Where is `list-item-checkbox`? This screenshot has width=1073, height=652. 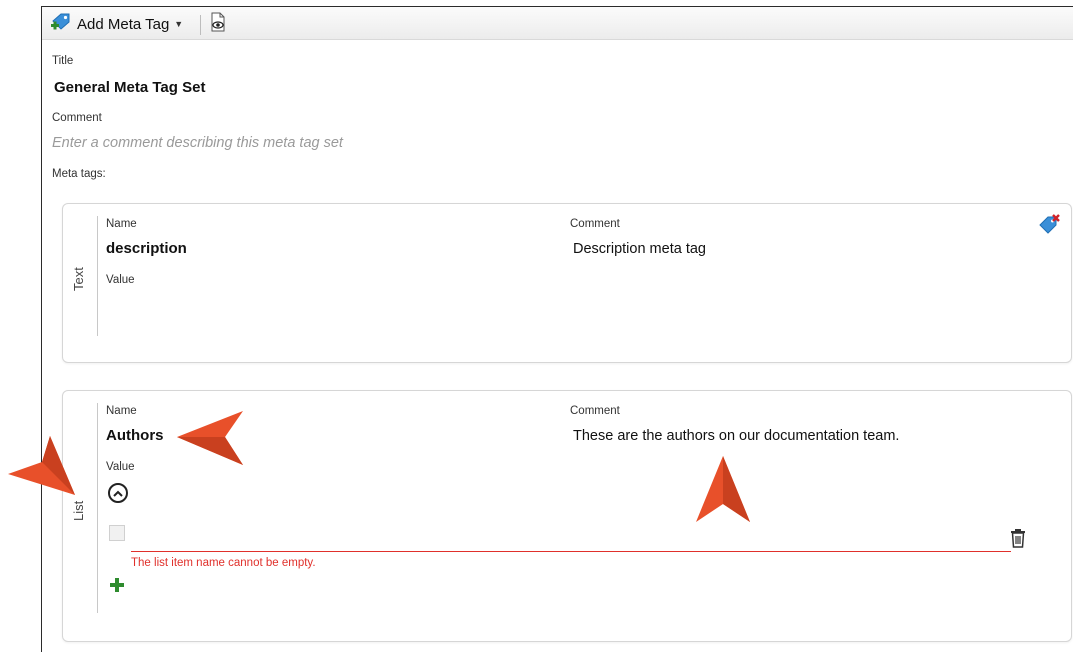
list-item-checkbox is located at coordinates (117, 533).